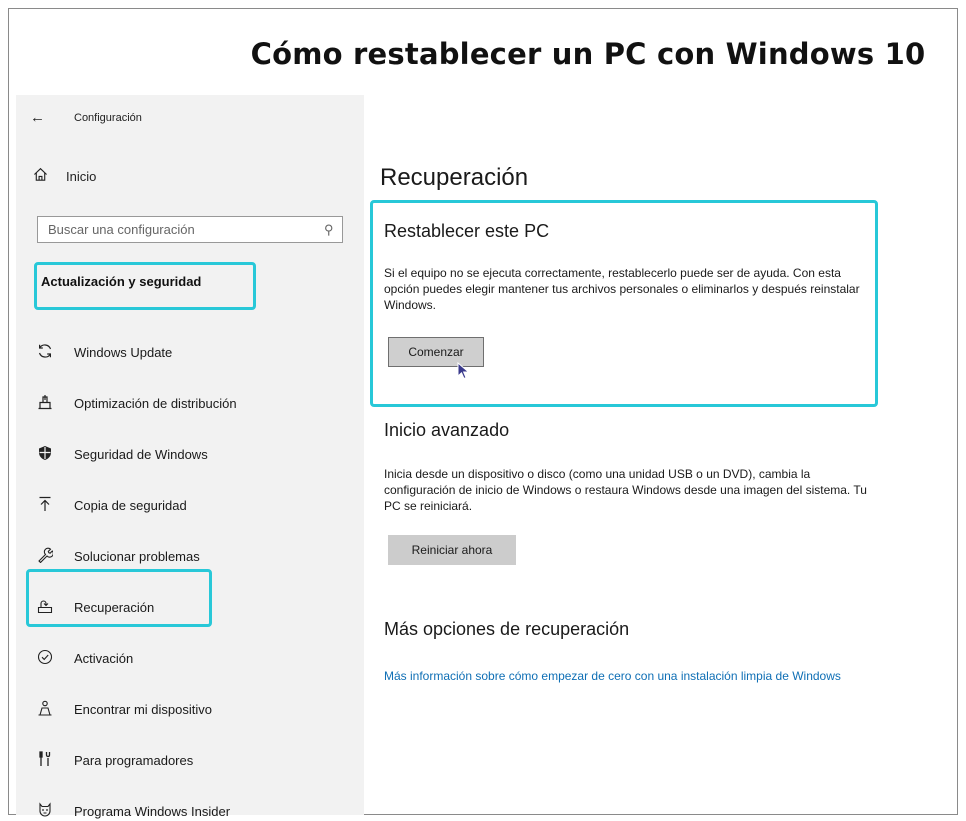 The width and height of the screenshot is (966, 821). What do you see at coordinates (45, 506) in the screenshot?
I see `backup-icon` at bounding box center [45, 506].